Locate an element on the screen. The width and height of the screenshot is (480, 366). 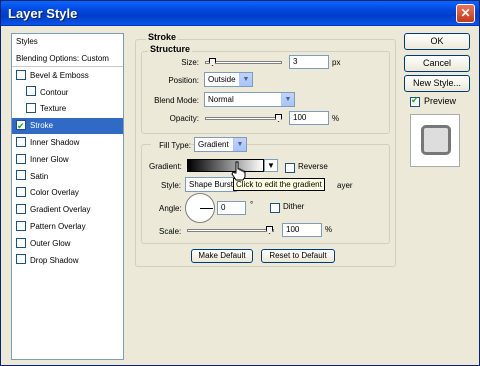
make-default-button: Make Default is located at coordinates (222, 256).